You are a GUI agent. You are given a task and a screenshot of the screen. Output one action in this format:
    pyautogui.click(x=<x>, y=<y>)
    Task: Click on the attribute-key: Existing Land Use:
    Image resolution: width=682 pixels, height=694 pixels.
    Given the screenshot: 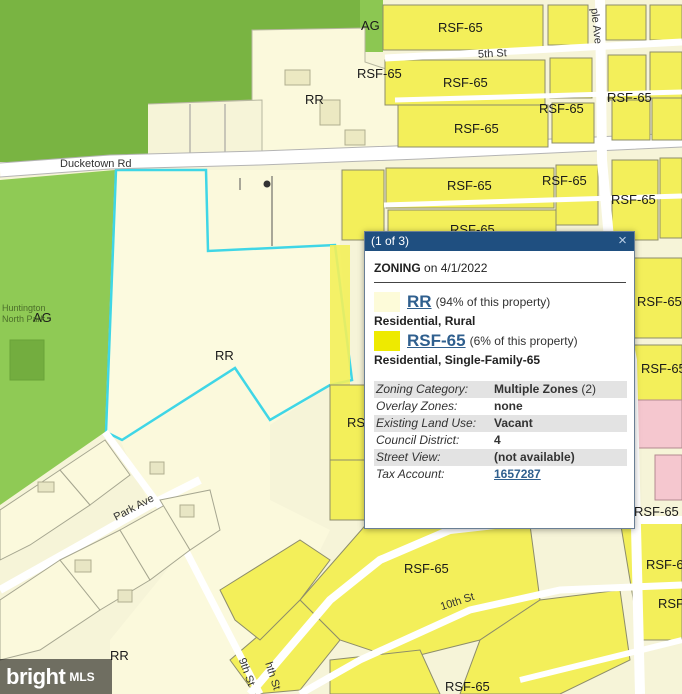 What is the action you would take?
    pyautogui.click(x=426, y=423)
    